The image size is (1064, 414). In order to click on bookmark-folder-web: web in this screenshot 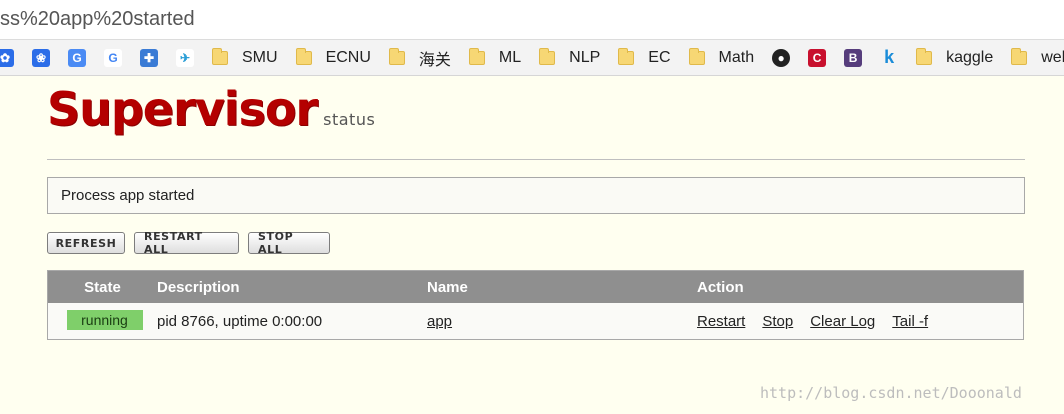, I will do `click(1037, 57)`.